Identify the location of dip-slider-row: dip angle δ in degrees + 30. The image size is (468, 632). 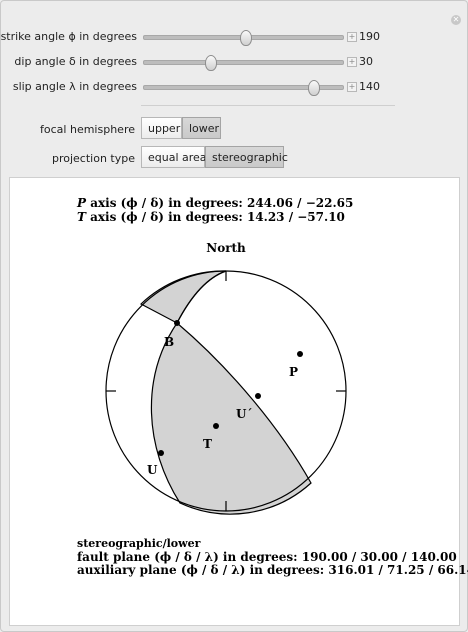
(234, 62).